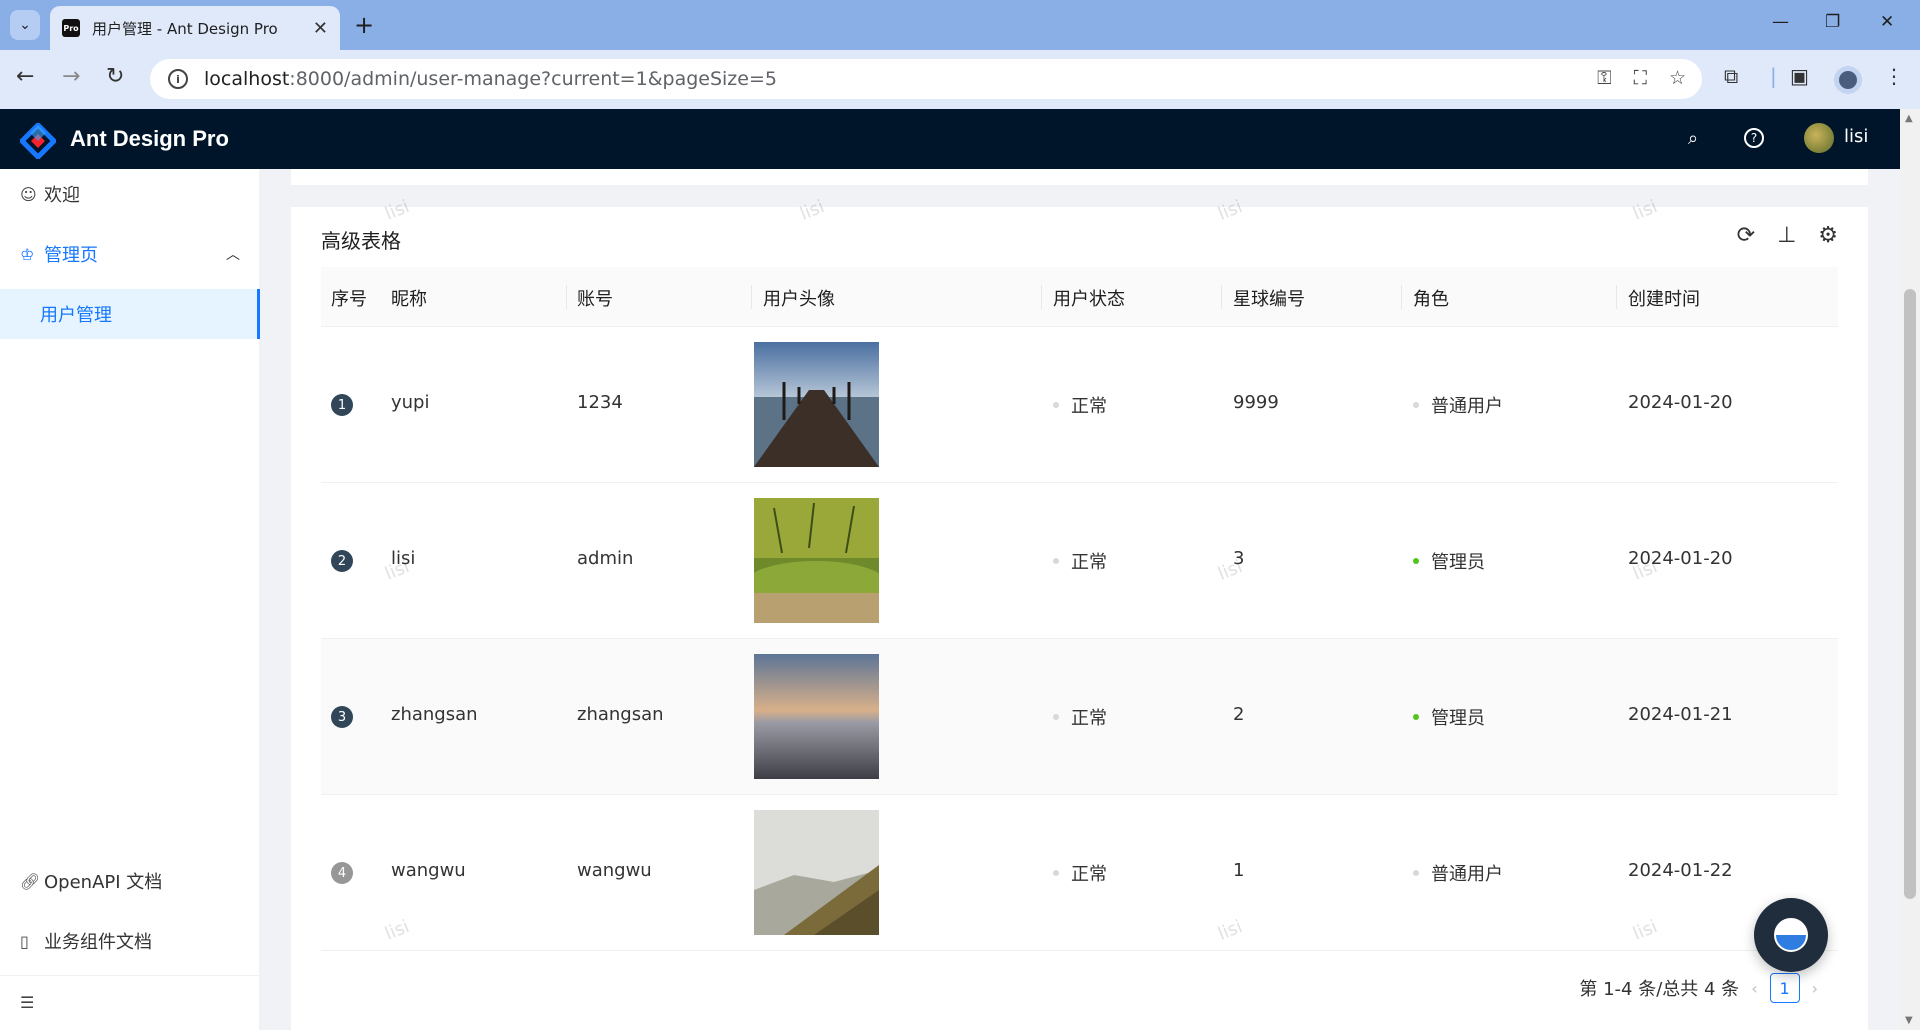  I want to click on cell-created: 2024-01-21, so click(1680, 714).